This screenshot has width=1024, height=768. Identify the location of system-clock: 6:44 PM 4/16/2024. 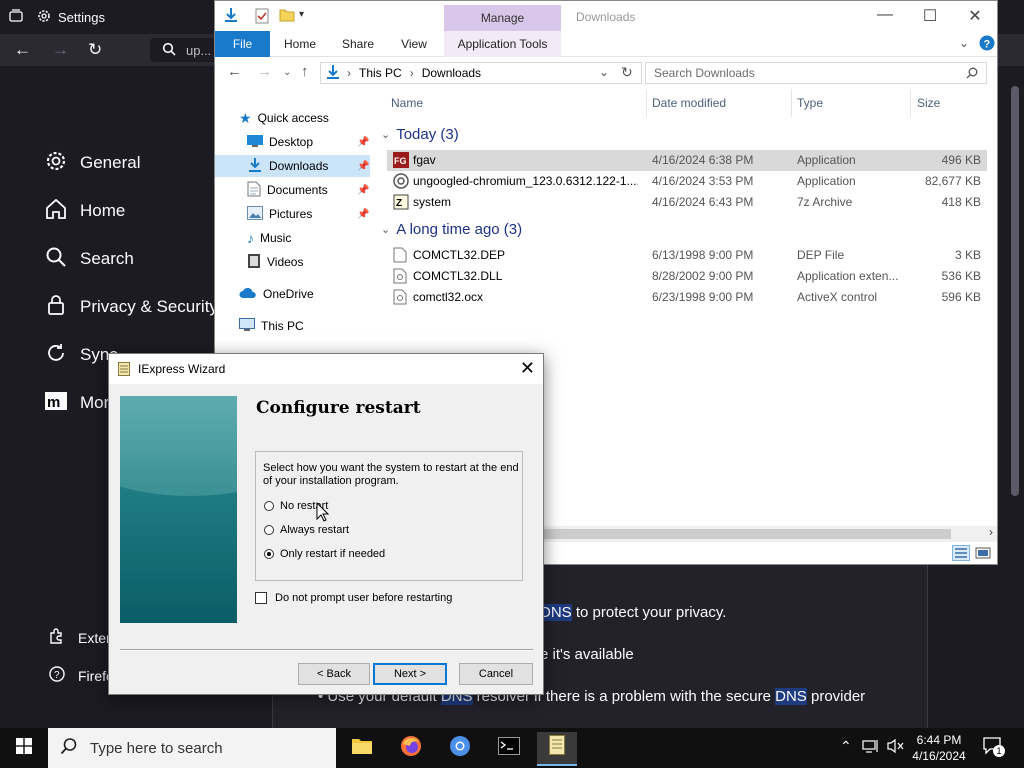
(939, 748).